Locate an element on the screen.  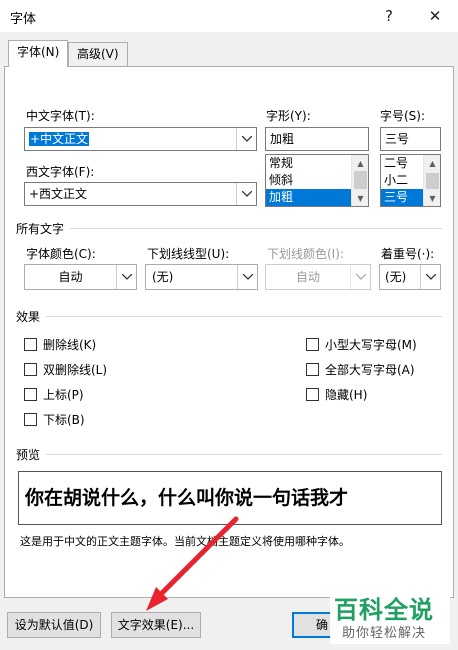
size-label: 字号(S): is located at coordinates (403, 116).